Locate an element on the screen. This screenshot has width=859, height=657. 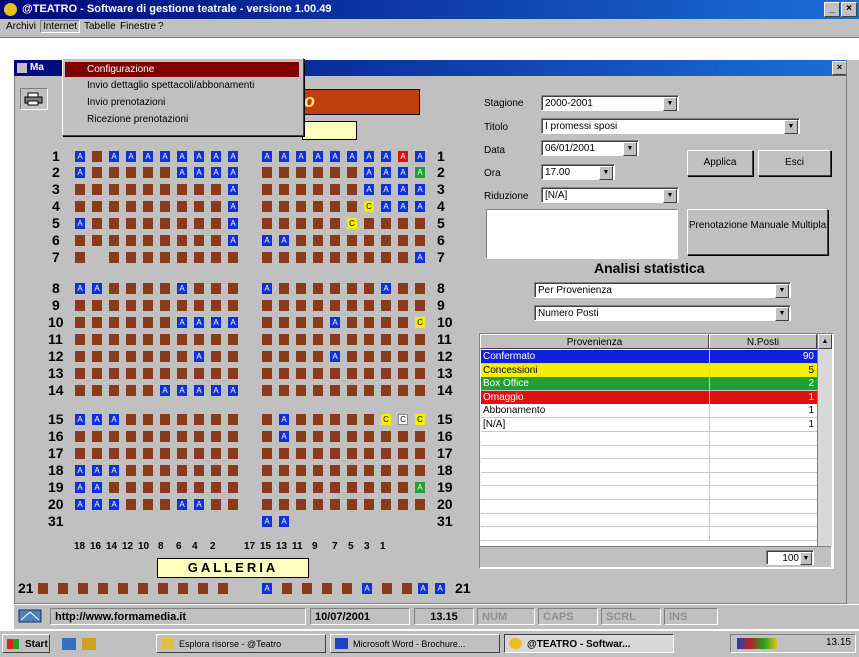
ora-select: 17.00 ▼ is located at coordinates (578, 172).